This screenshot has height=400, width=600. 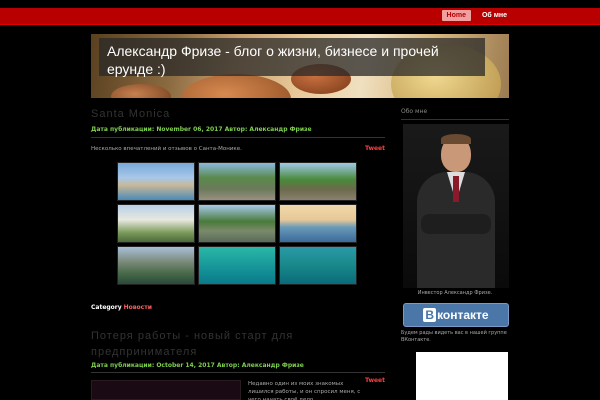 I want to click on photo-gallery, so click(x=237, y=223).